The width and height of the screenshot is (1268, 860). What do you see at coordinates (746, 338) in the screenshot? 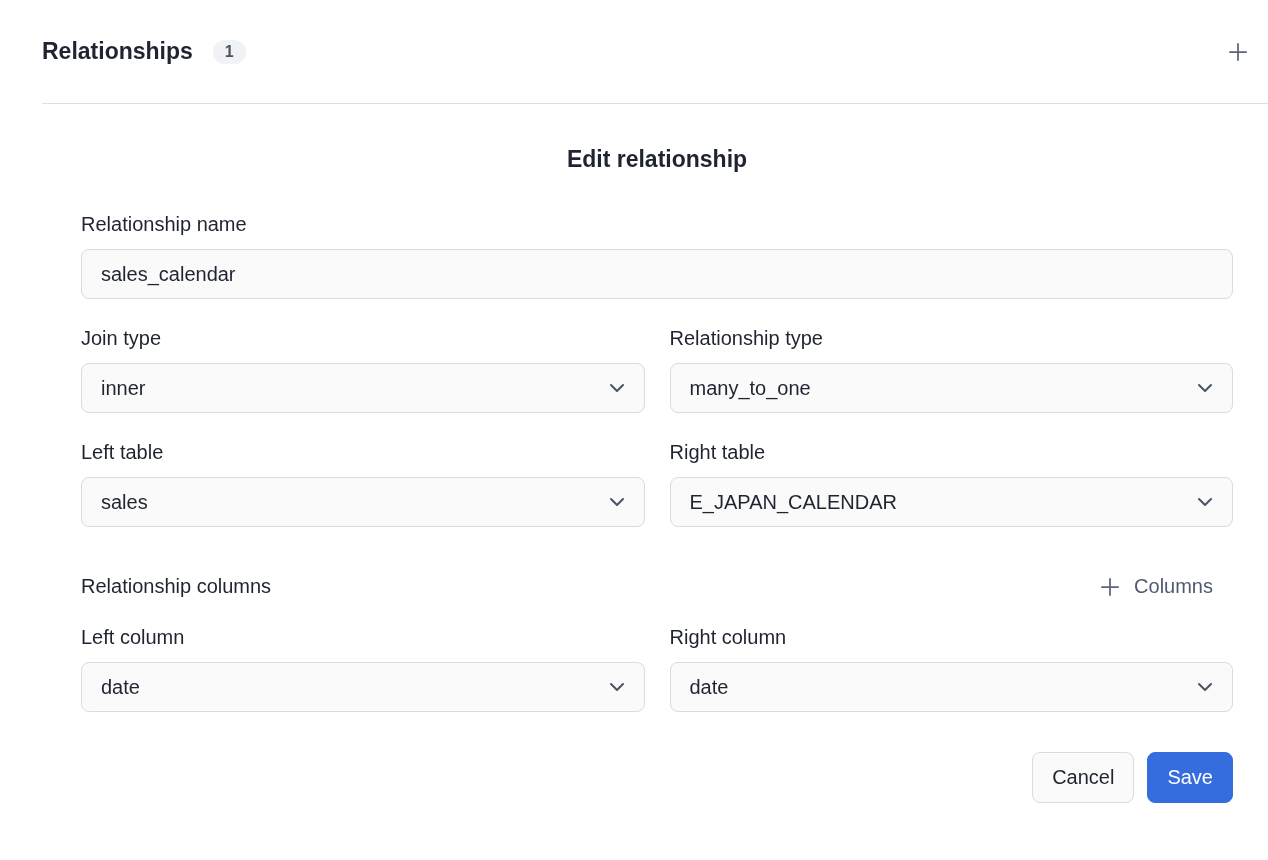
I see `field-label: Relationship type` at bounding box center [746, 338].